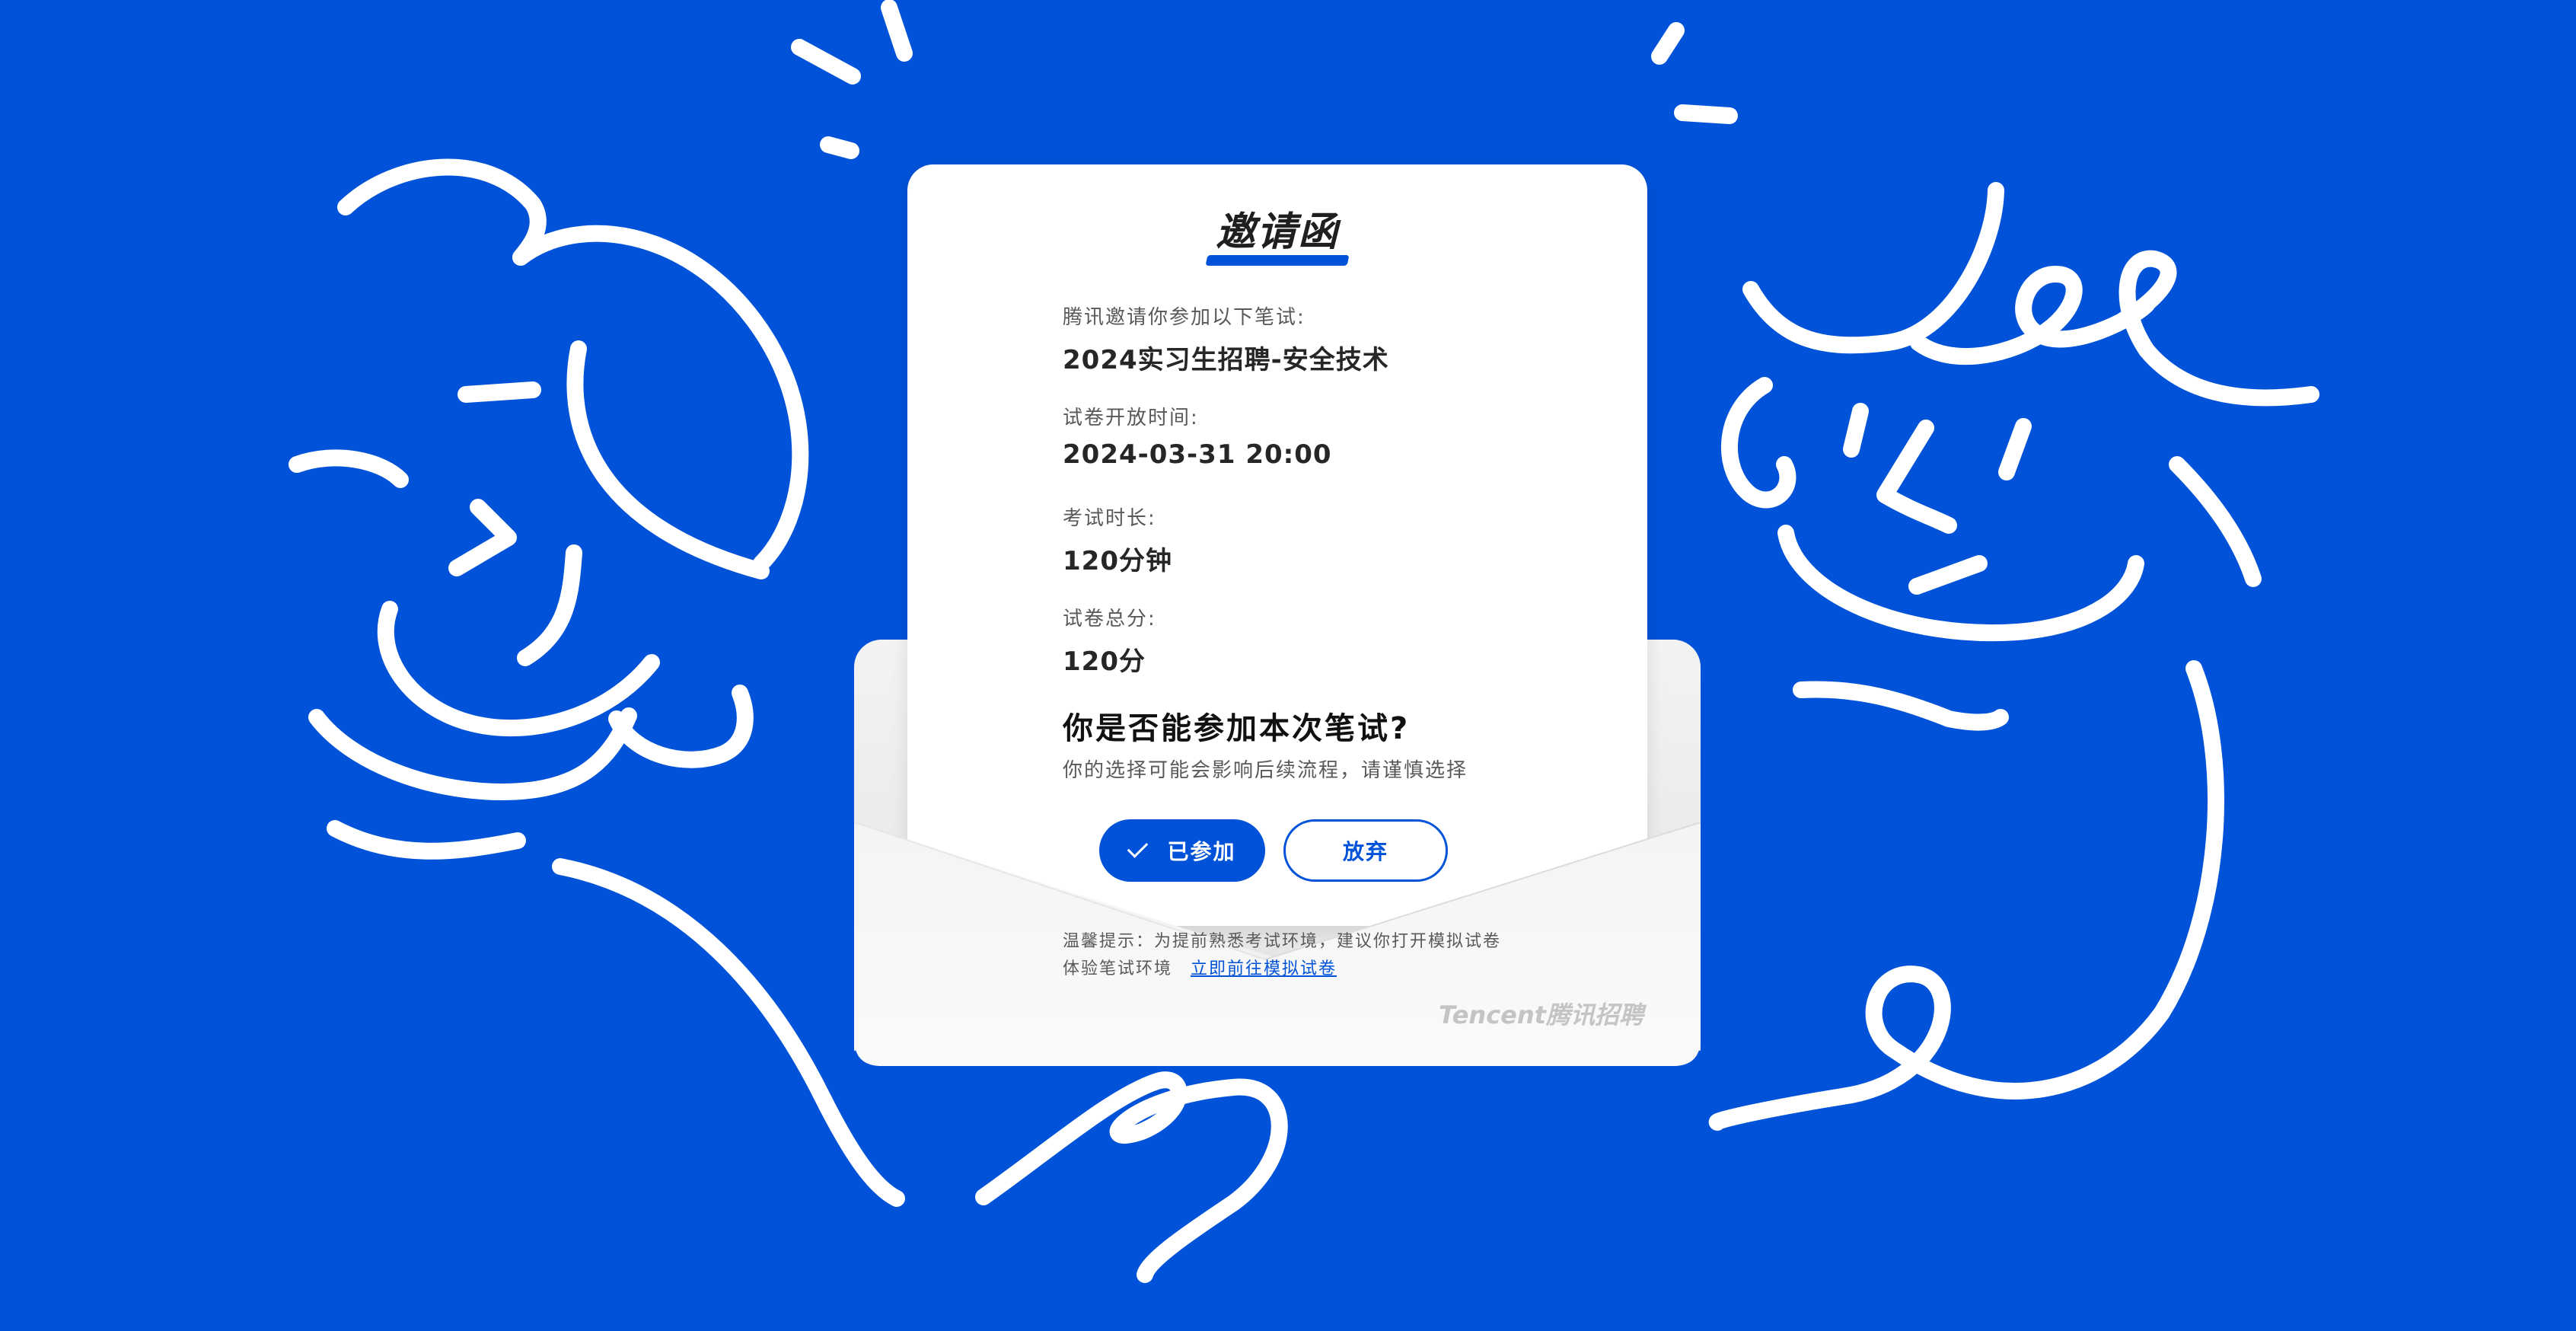 The width and height of the screenshot is (2576, 1331). I want to click on check-icon, so click(1138, 847).